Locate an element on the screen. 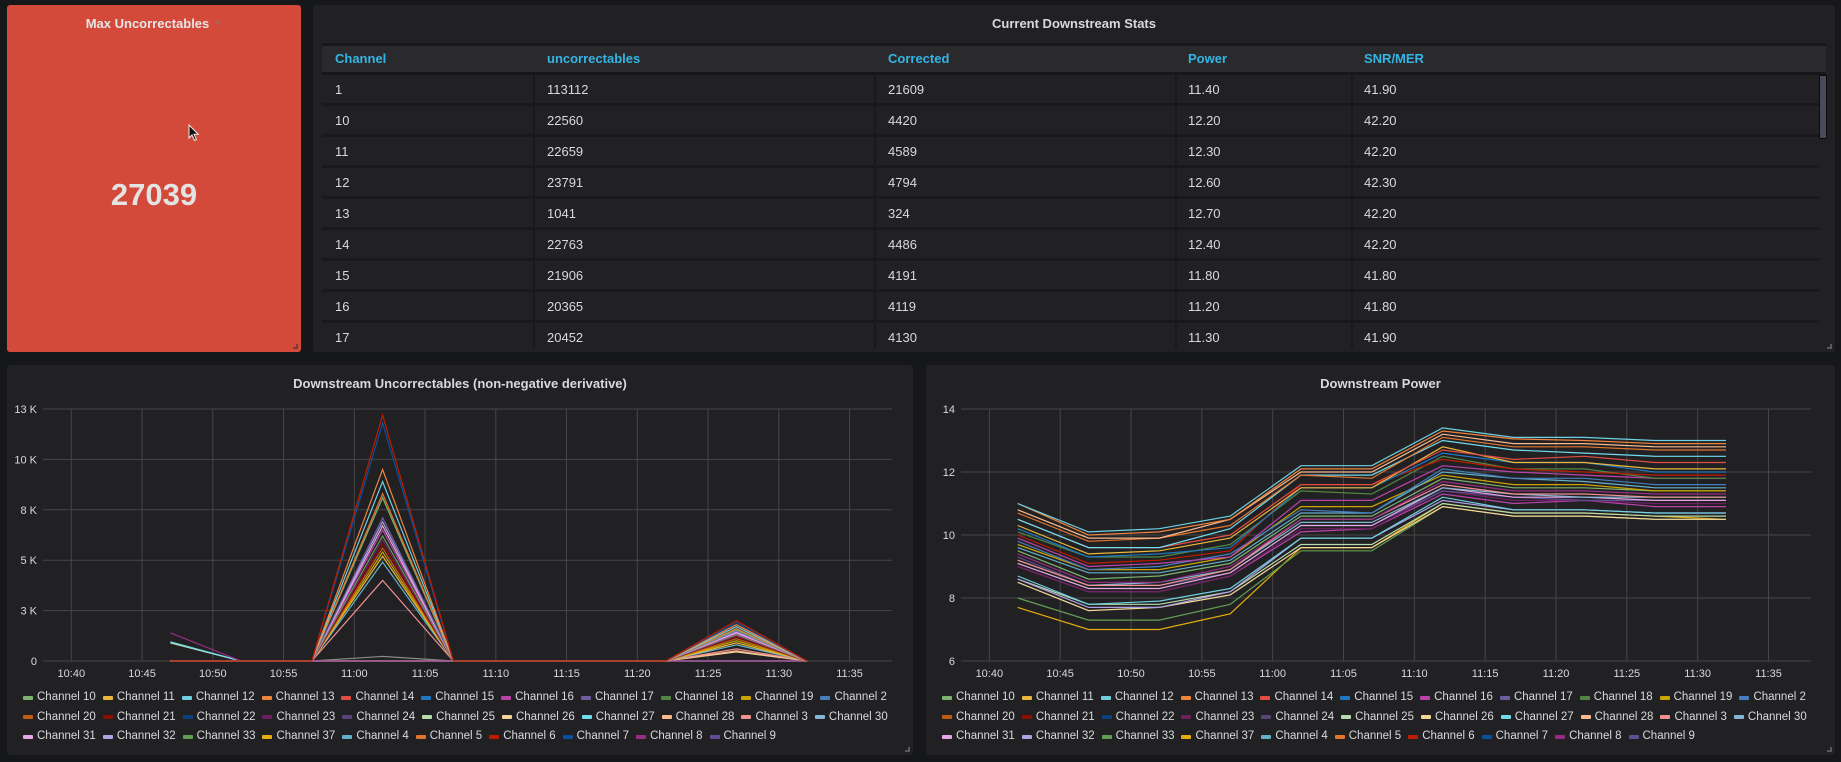  table-row: 15 21906 4191 11.80 41.80 is located at coordinates (1071, 276).